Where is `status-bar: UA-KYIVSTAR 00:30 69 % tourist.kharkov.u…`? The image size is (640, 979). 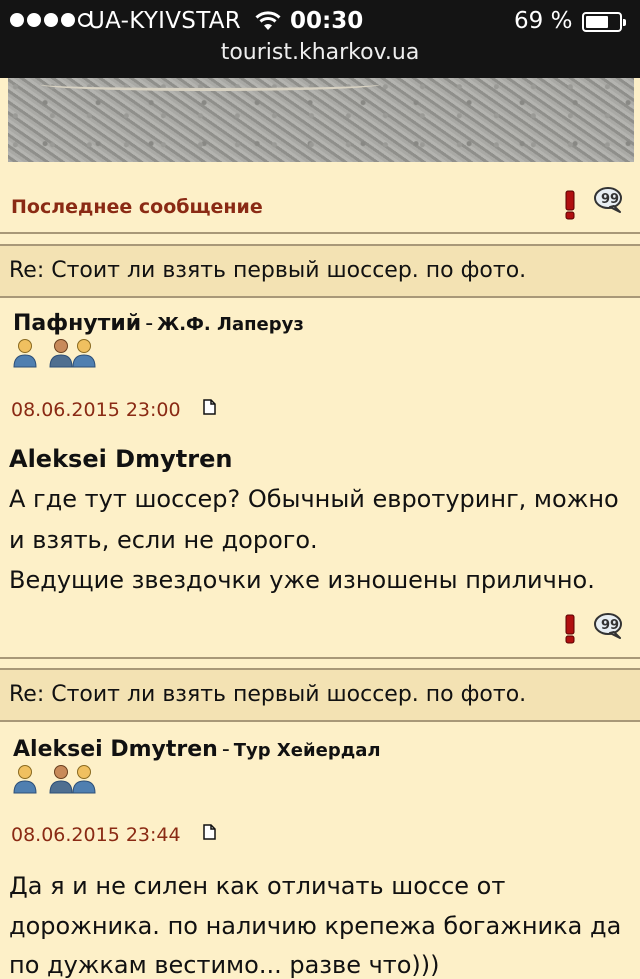
status-bar: UA-KYIVSTAR 00:30 69 % tourist.kharkov.u… is located at coordinates (320, 39).